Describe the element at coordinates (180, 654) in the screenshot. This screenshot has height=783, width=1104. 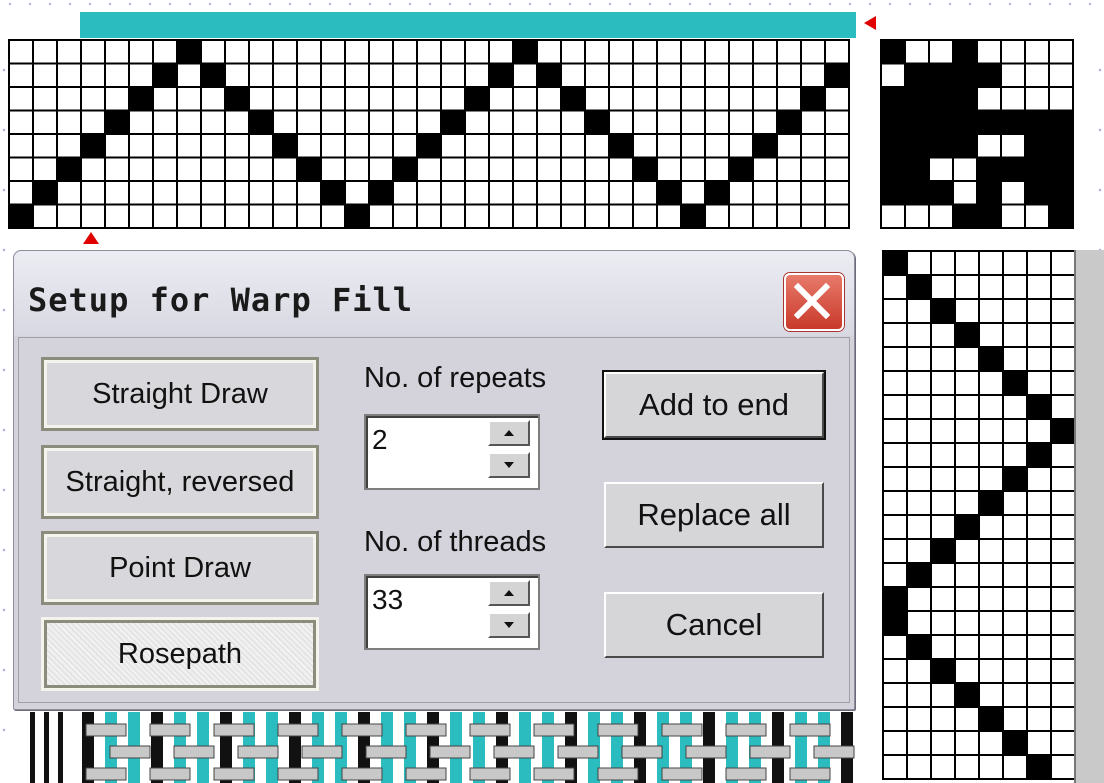
I see `rosepath-button: Rosepath` at that location.